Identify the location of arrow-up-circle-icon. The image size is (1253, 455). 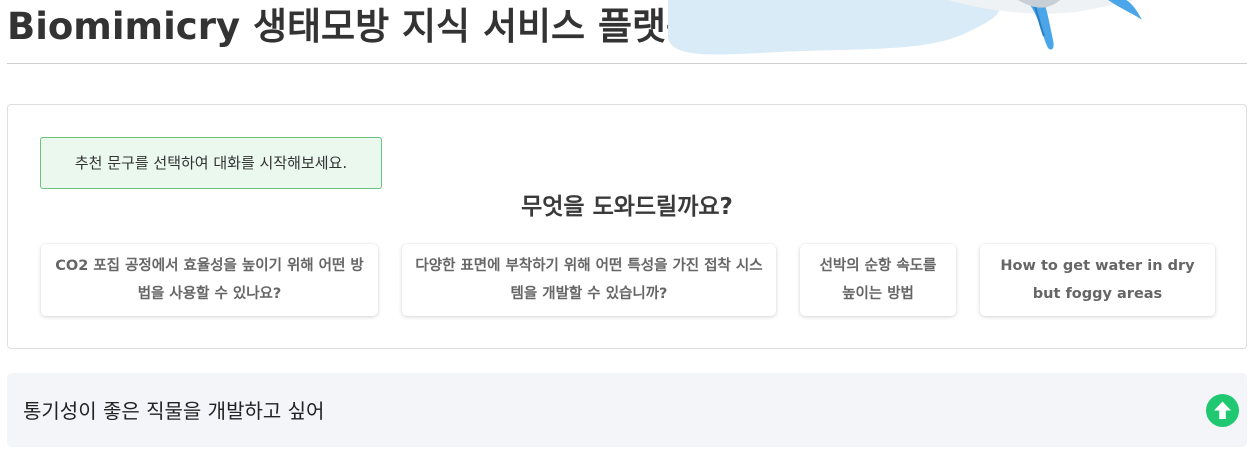
(1222, 410).